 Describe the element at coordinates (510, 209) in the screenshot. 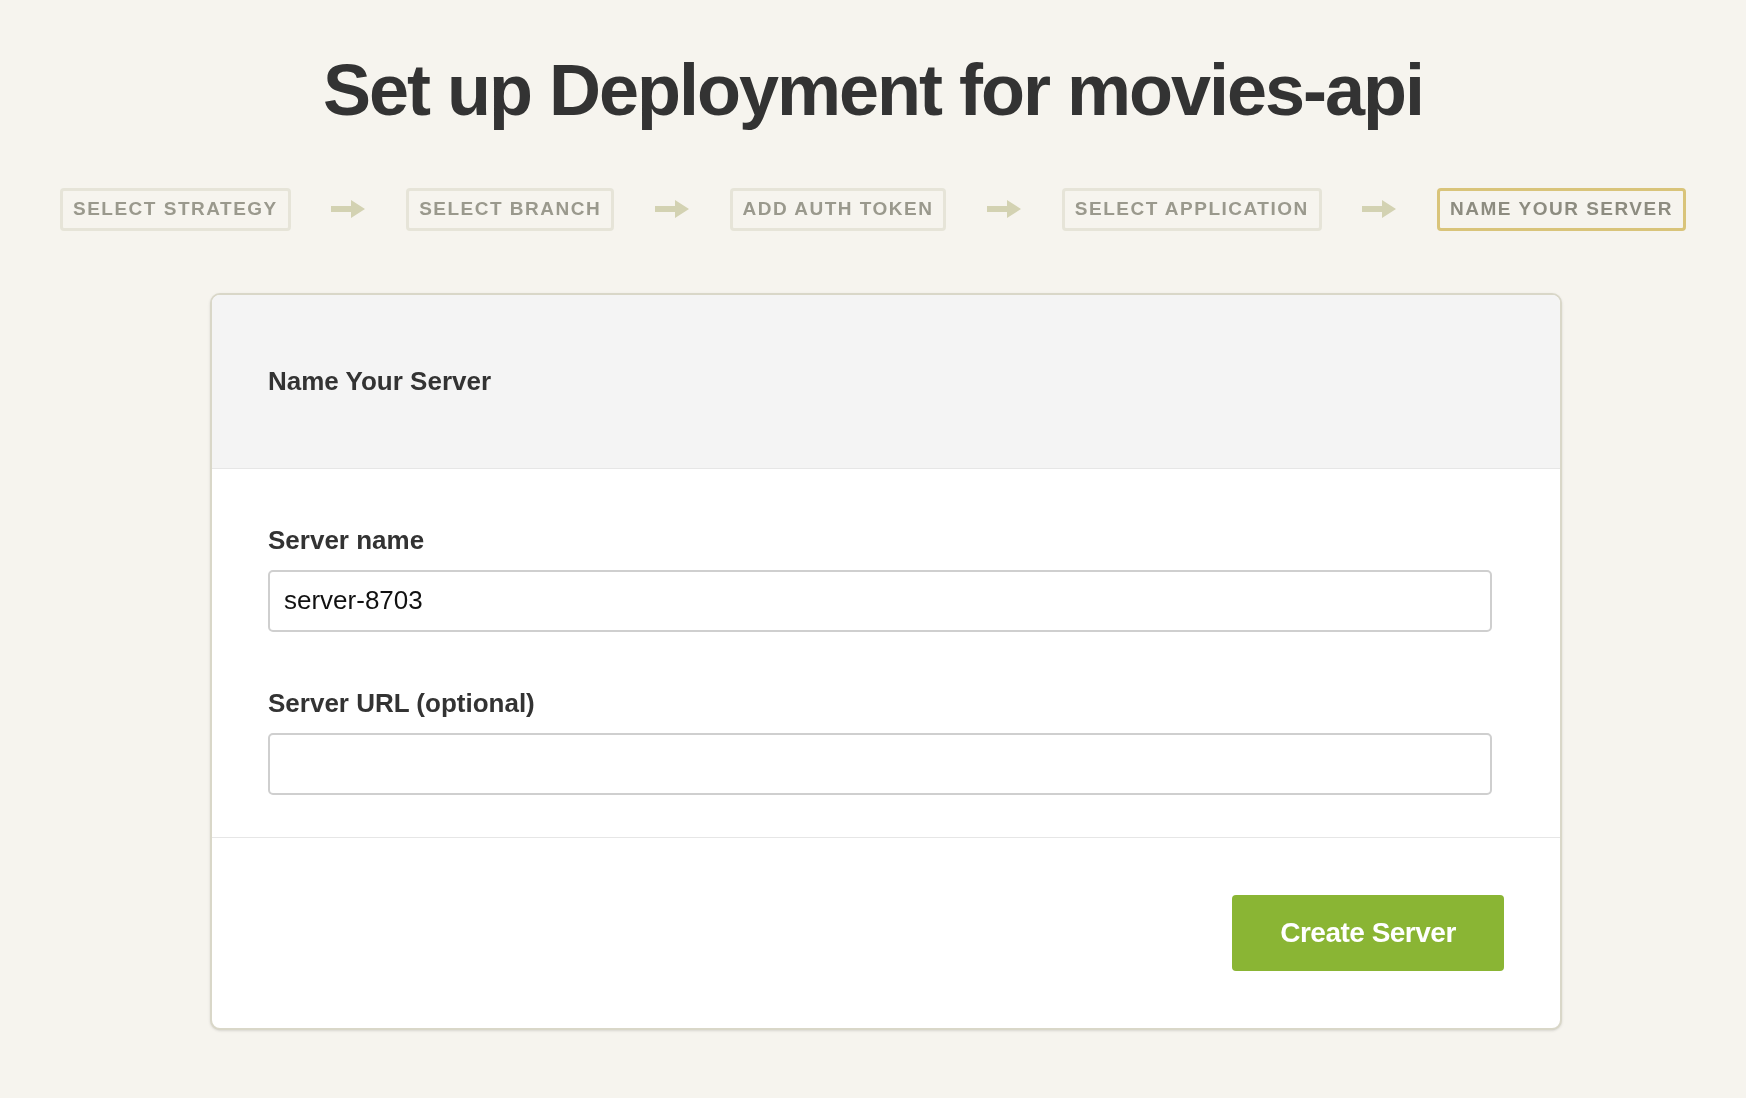

I see `step-label: SELECT BRANCH` at that location.